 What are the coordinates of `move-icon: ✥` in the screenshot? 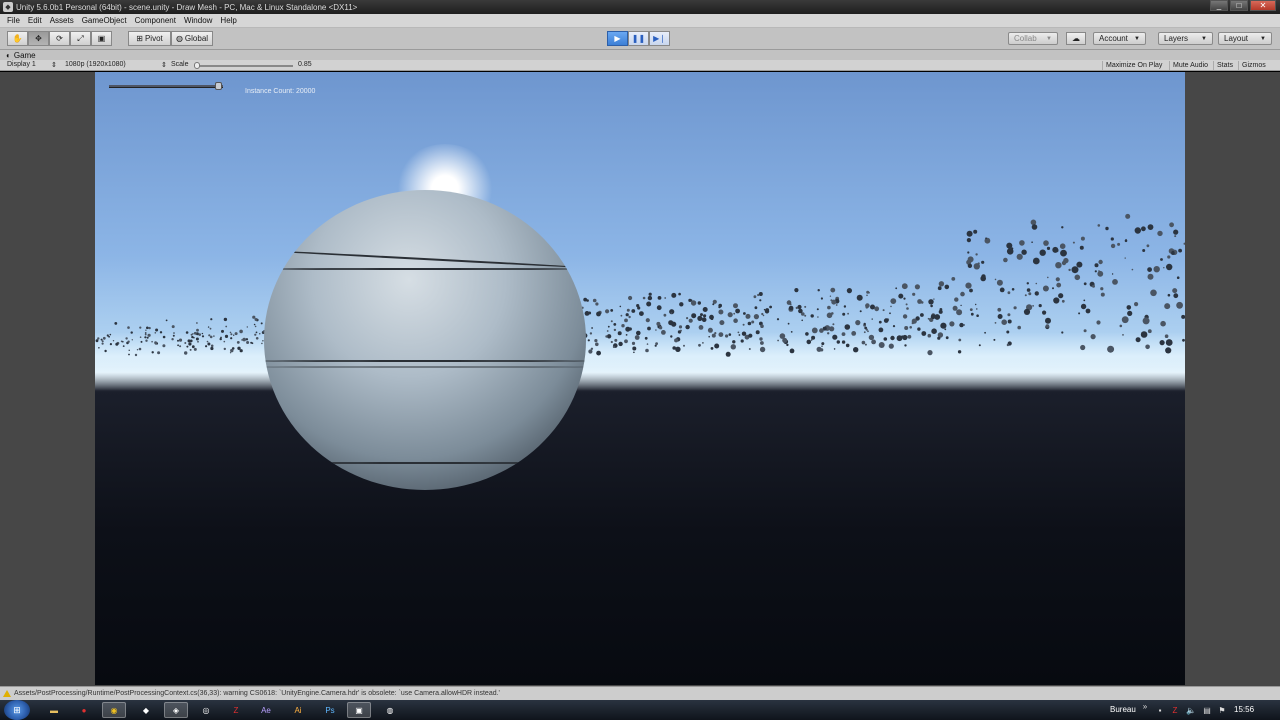 It's located at (38, 38).